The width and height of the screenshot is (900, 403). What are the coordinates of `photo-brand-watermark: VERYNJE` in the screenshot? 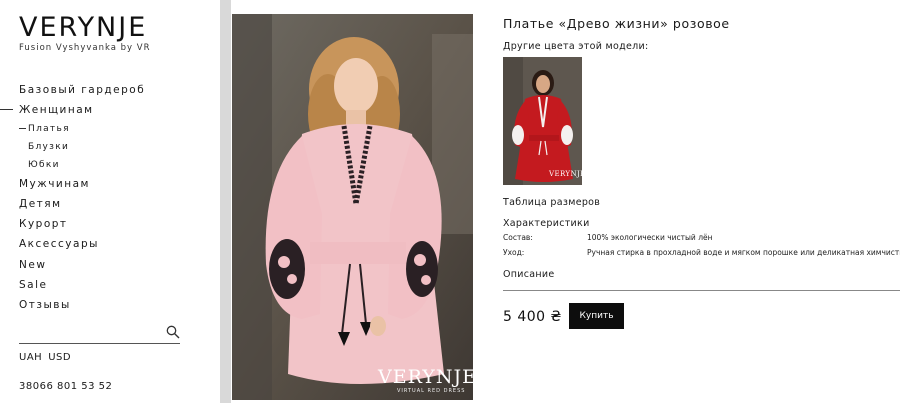 It's located at (425, 377).